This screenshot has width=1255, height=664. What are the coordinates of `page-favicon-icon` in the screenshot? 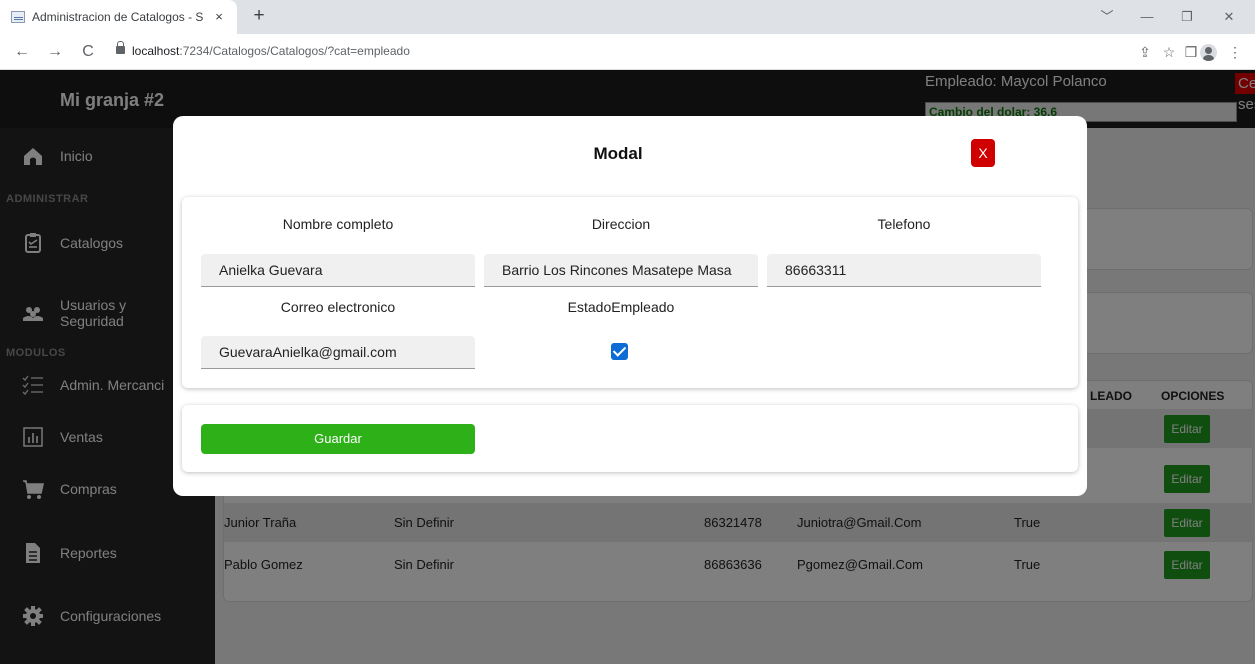 It's located at (18, 17).